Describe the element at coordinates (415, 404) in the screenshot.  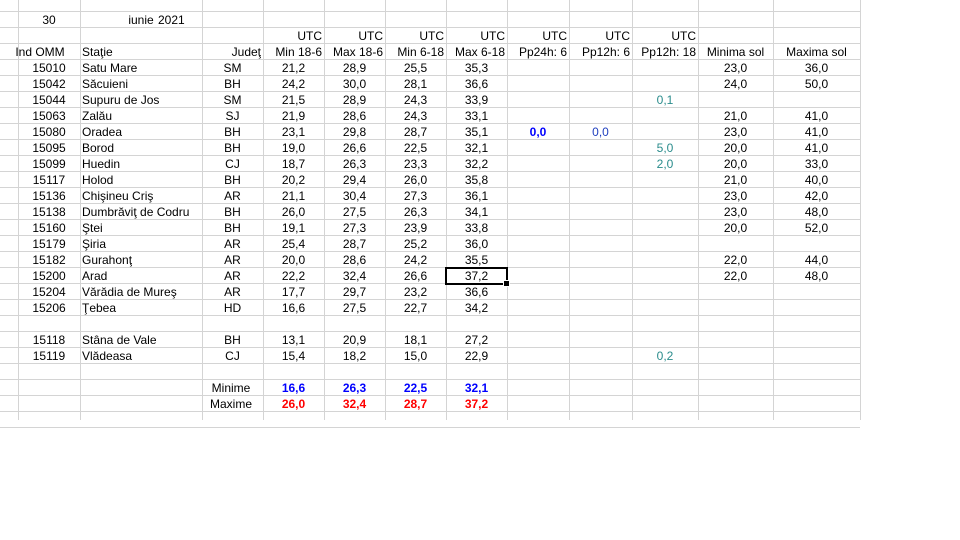
I see `maxime-value-cell: 28,7` at that location.